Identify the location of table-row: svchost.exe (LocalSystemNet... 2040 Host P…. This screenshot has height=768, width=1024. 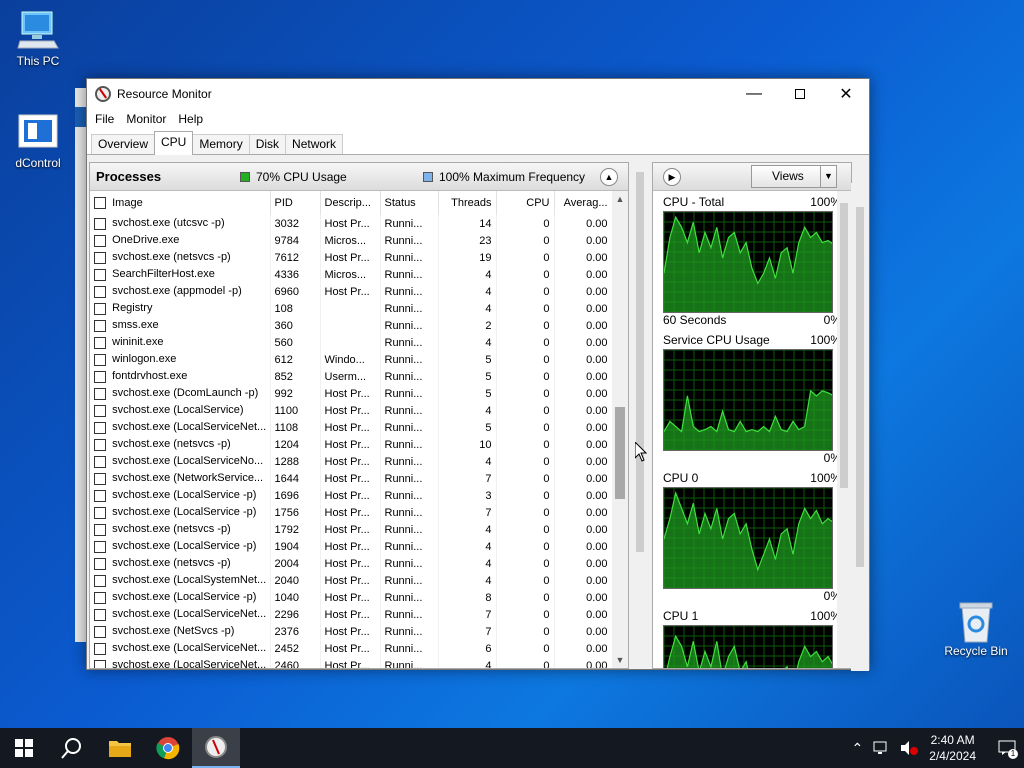
(351, 580).